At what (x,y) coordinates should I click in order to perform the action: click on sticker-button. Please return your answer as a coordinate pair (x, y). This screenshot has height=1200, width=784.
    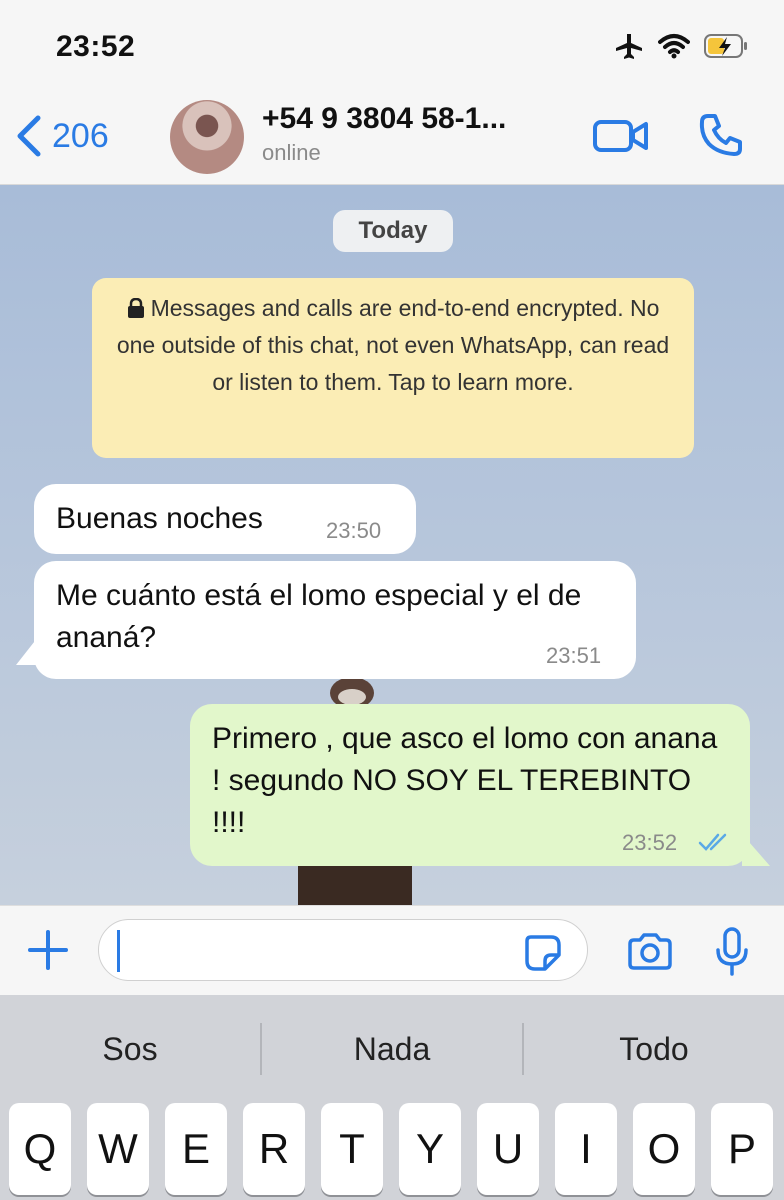
    Looking at the image, I should click on (543, 955).